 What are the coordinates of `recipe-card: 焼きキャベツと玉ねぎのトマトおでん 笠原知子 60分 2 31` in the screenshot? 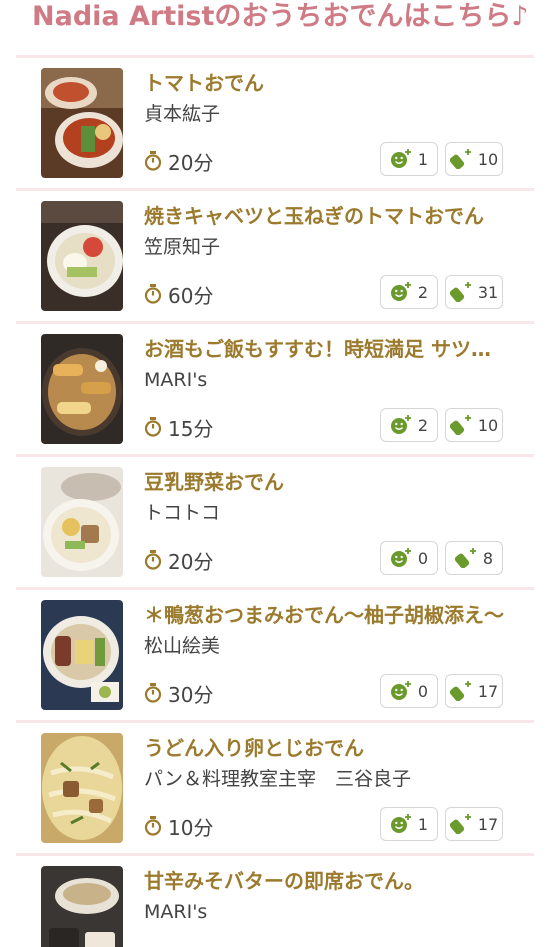 It's located at (275, 257).